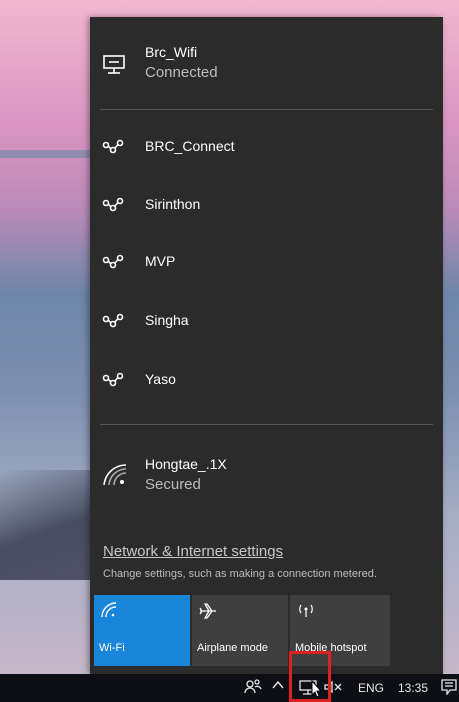  Describe the element at coordinates (190, 146) in the screenshot. I see `network-name: BRC_Connect` at that location.